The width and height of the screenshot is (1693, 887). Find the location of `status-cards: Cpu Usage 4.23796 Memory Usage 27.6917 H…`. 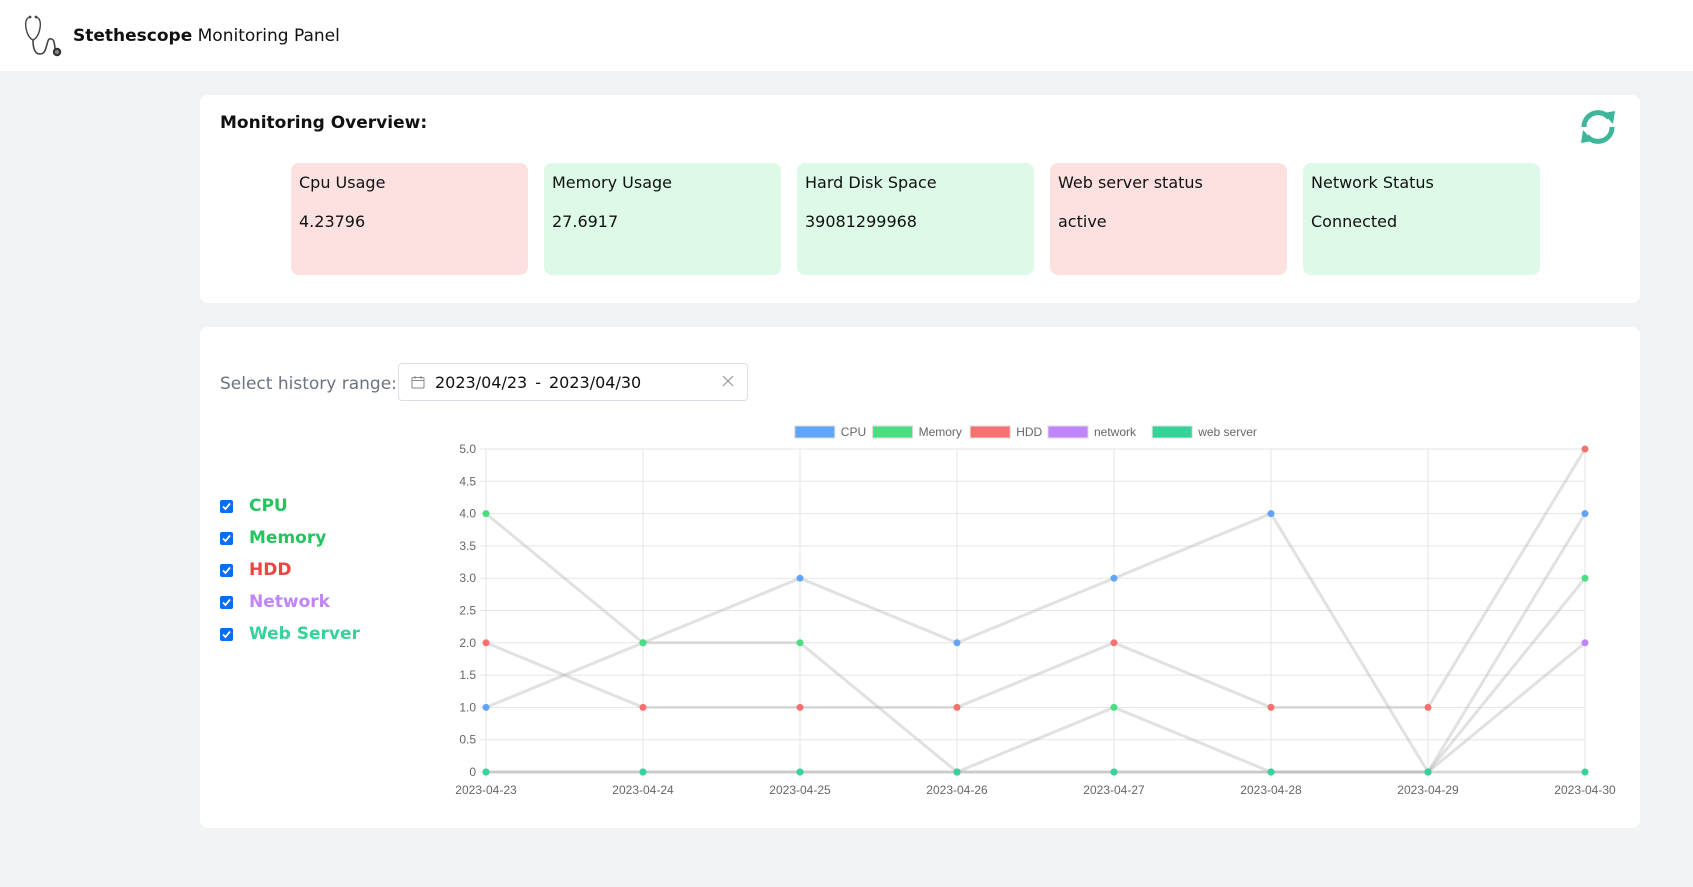

status-cards: Cpu Usage 4.23796 Memory Usage 27.6917 H… is located at coordinates (915, 219).